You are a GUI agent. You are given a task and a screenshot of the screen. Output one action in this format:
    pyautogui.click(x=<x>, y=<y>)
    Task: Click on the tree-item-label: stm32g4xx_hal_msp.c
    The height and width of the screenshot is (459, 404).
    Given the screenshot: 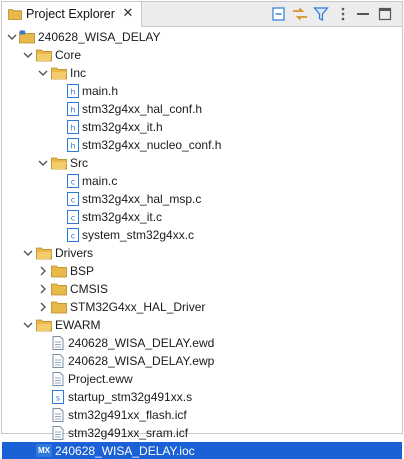 What is the action you would take?
    pyautogui.click(x=142, y=199)
    